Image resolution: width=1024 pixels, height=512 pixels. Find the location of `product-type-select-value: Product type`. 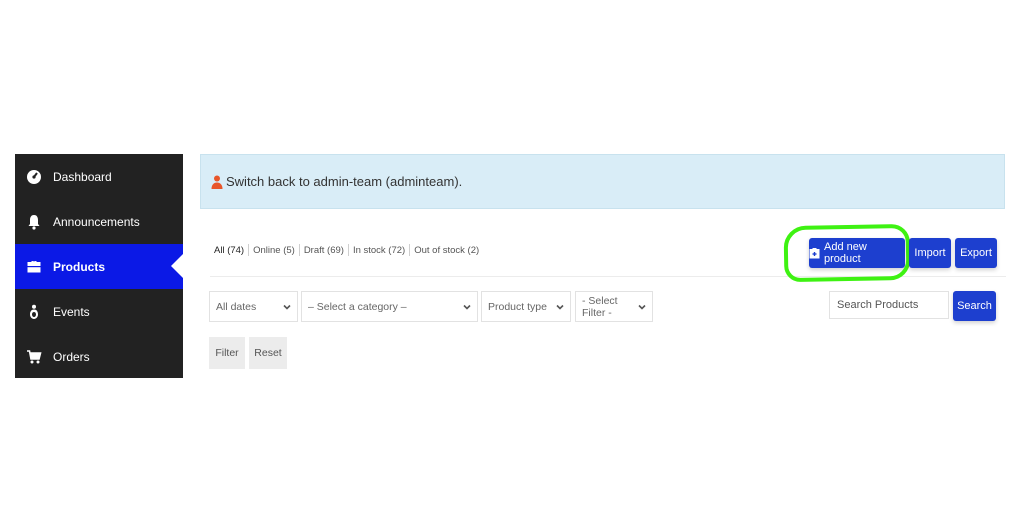

product-type-select-value: Product type is located at coordinates (517, 306).